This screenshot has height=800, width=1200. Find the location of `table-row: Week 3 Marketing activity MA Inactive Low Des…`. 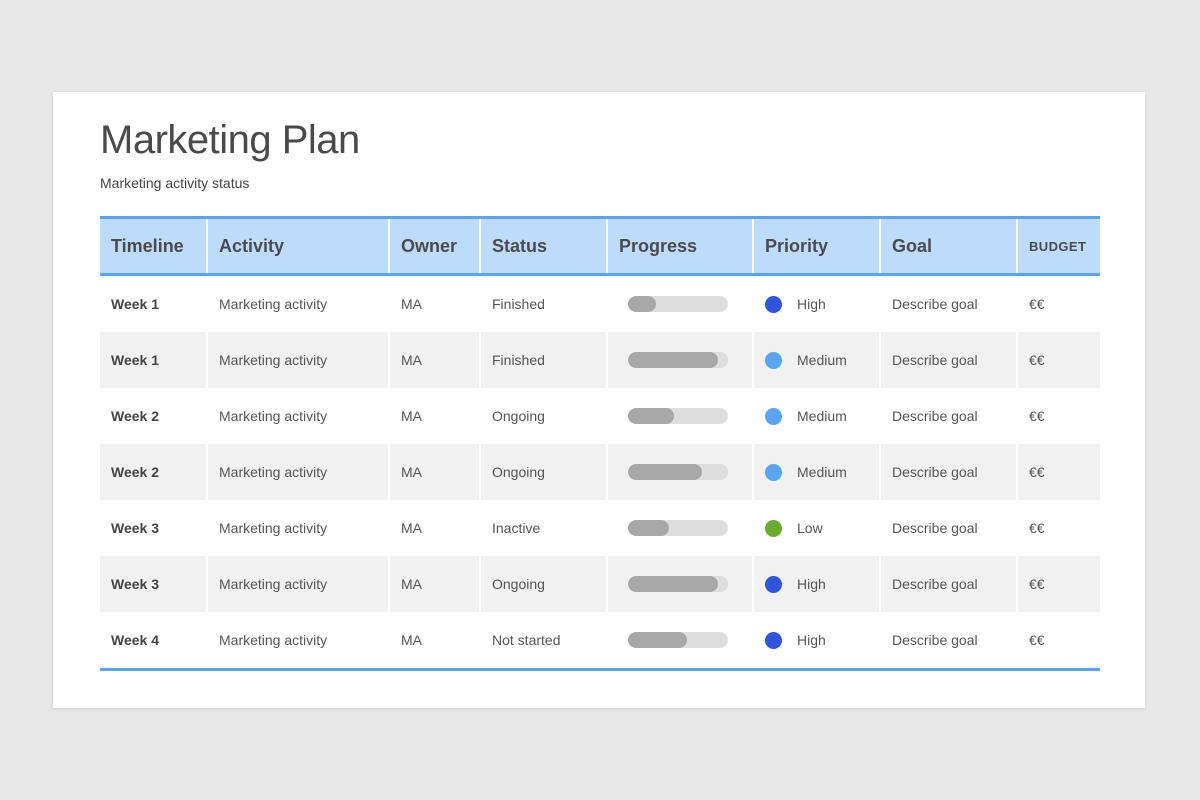

table-row: Week 3 Marketing activity MA Inactive Low Des… is located at coordinates (600, 528).